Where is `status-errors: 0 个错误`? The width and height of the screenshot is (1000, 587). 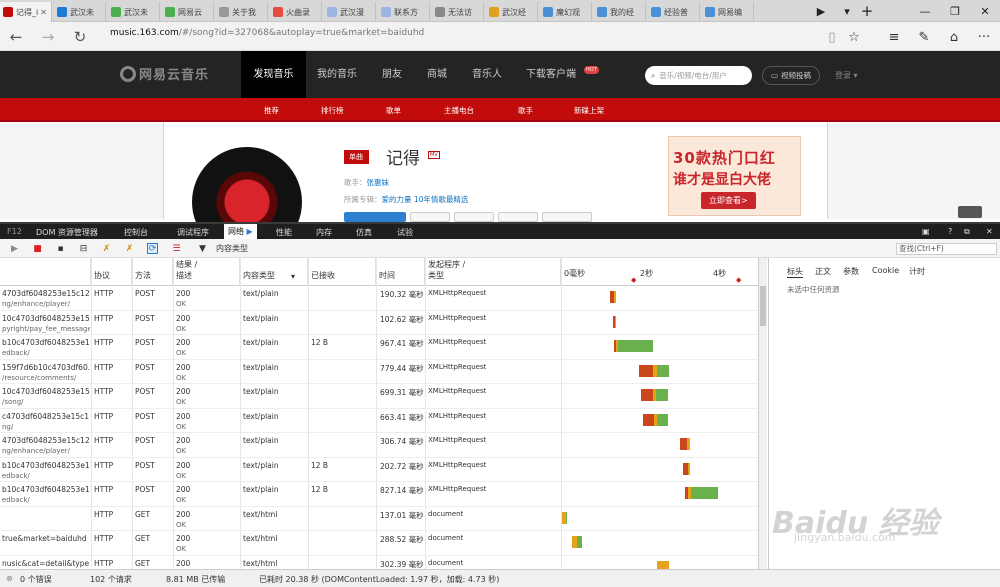
status-errors: 0 个错误 is located at coordinates (36, 579).